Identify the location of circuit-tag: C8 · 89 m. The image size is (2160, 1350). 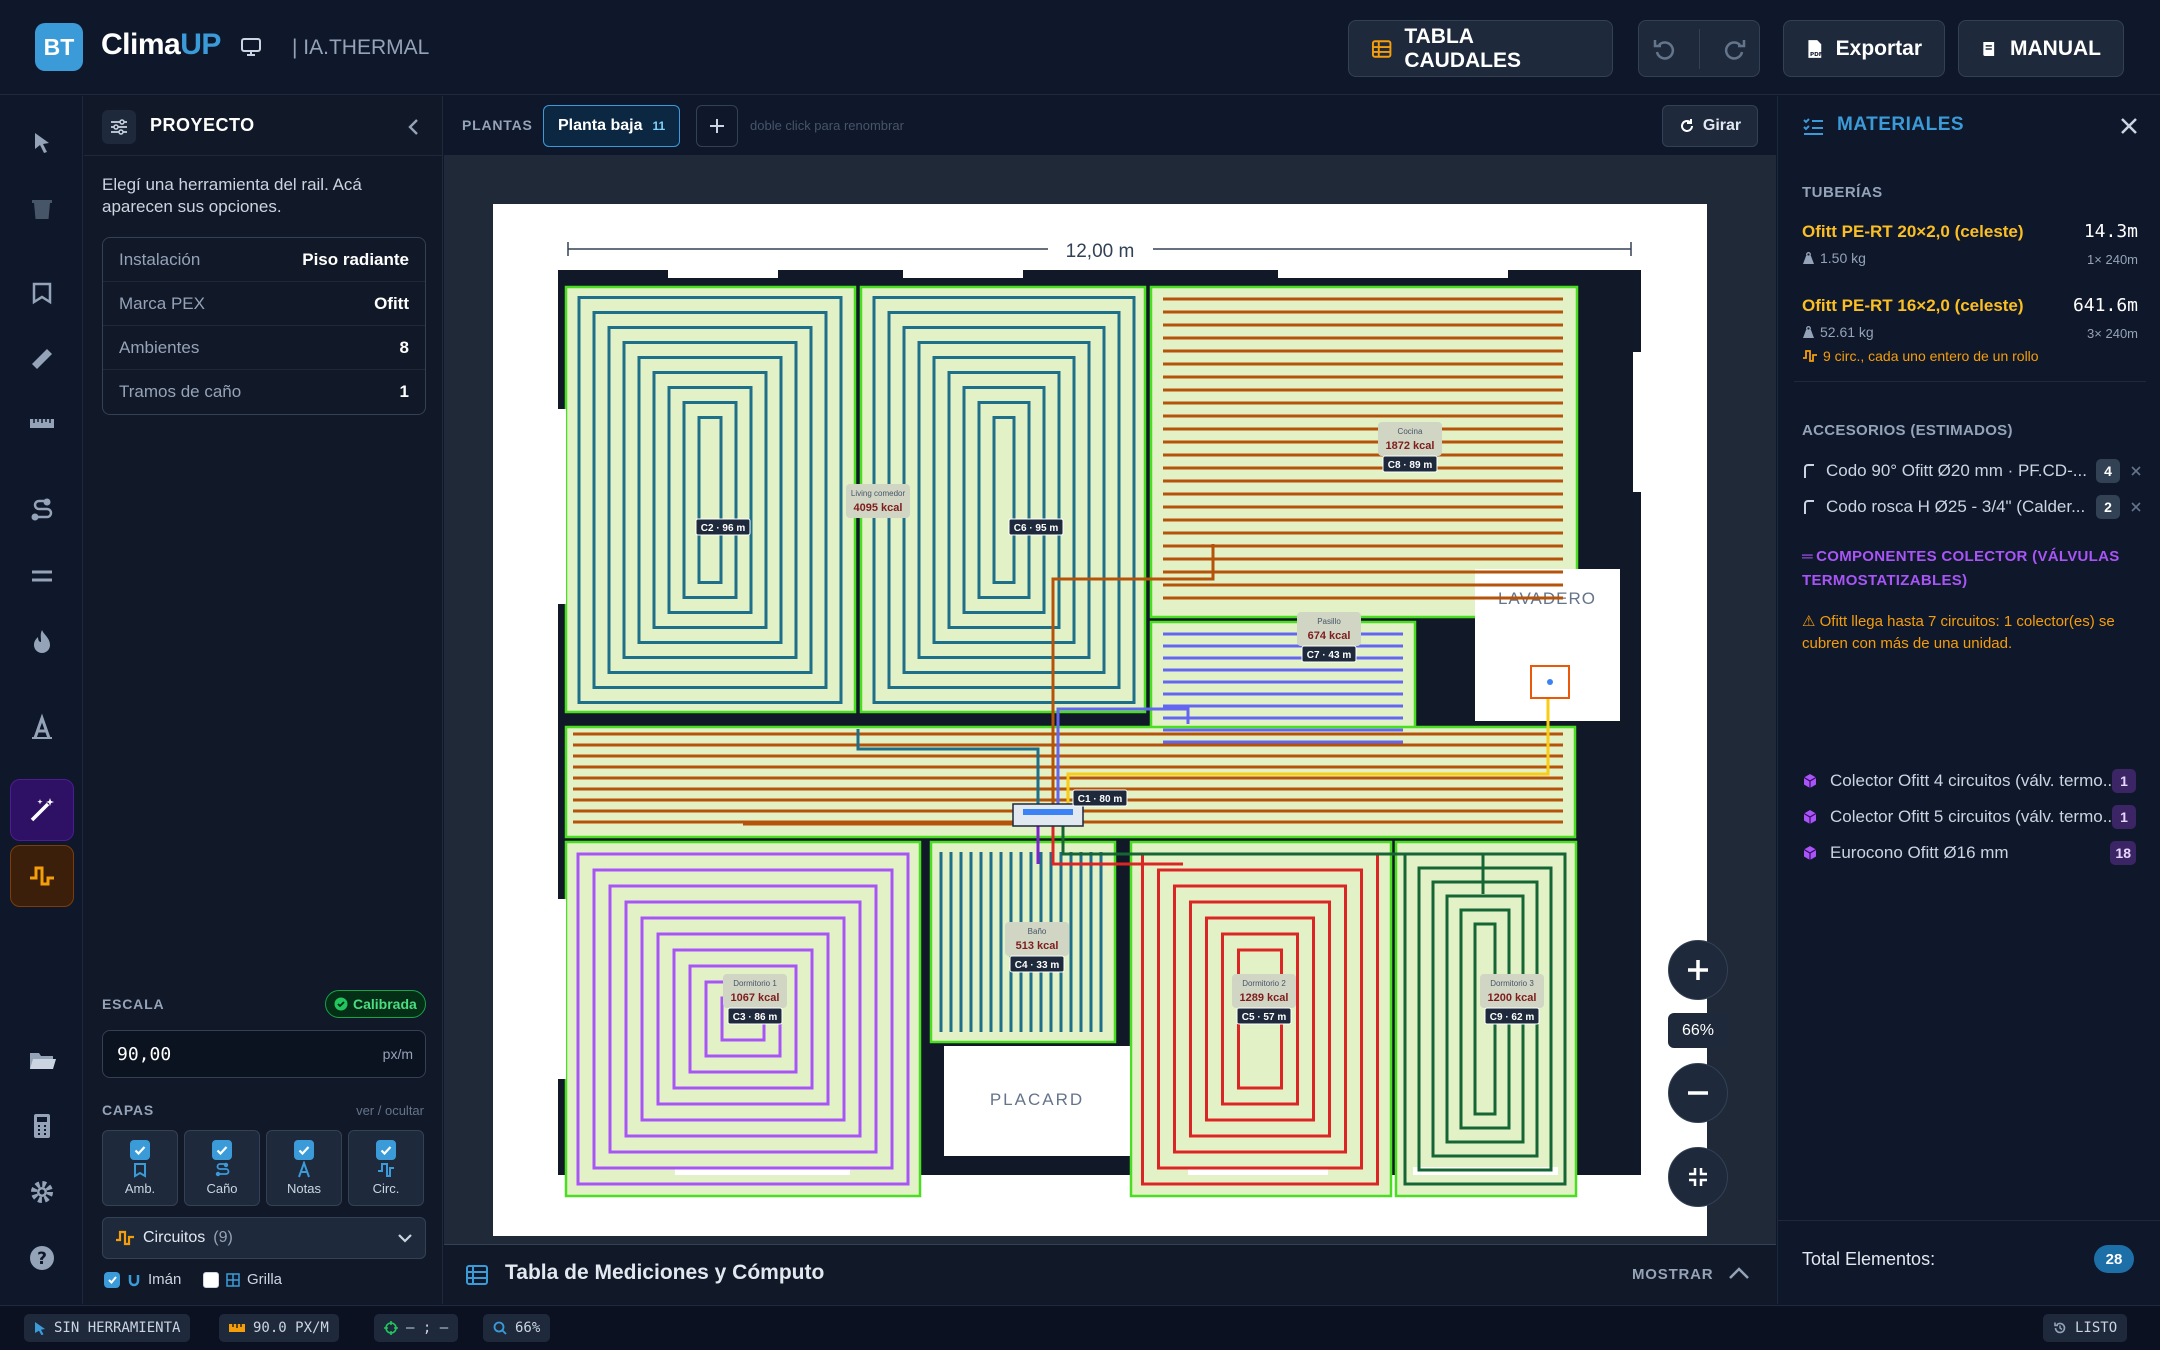
(1410, 465).